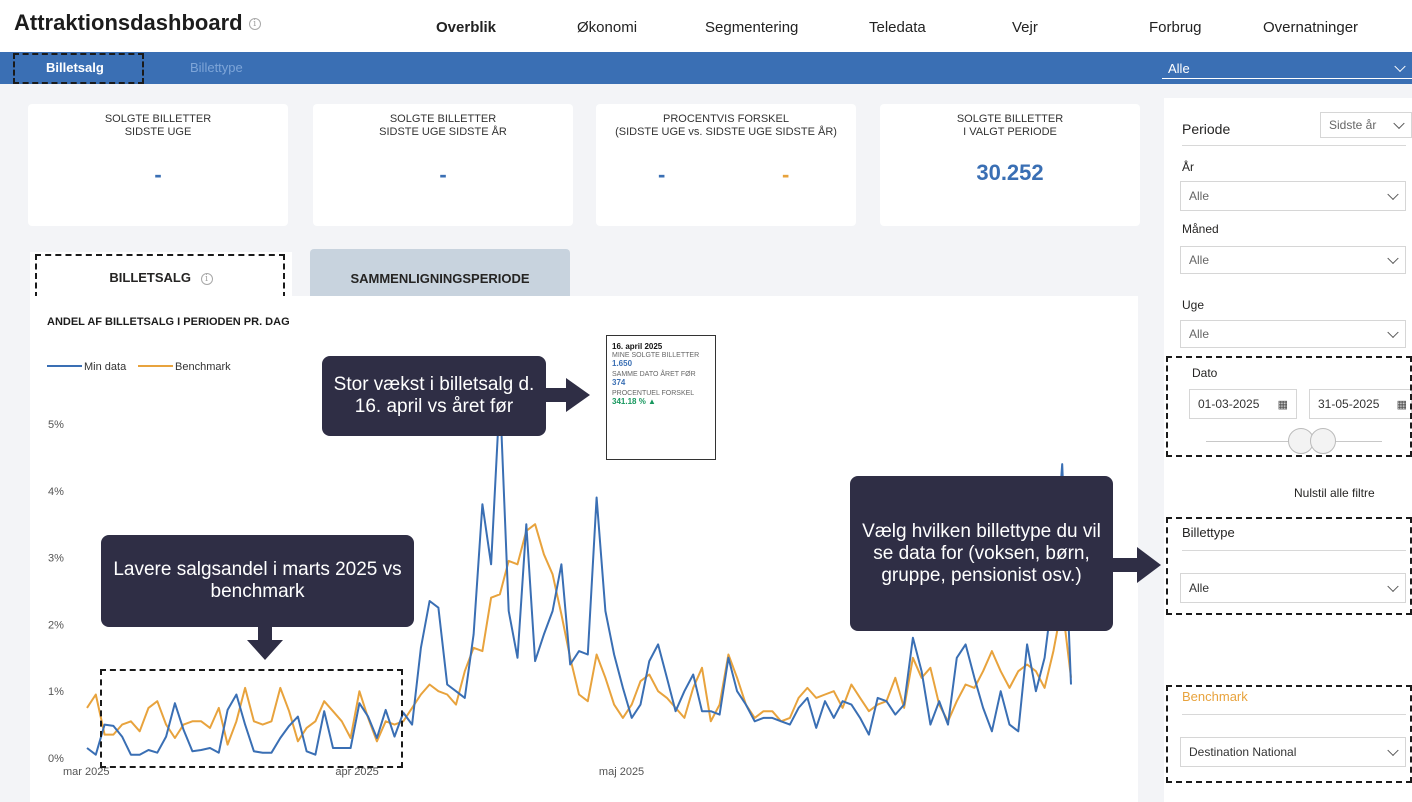 Image resolution: width=1412 pixels, height=802 pixels. Describe the element at coordinates (1206, 129) in the screenshot. I see `filter-label-periode: Periode` at that location.